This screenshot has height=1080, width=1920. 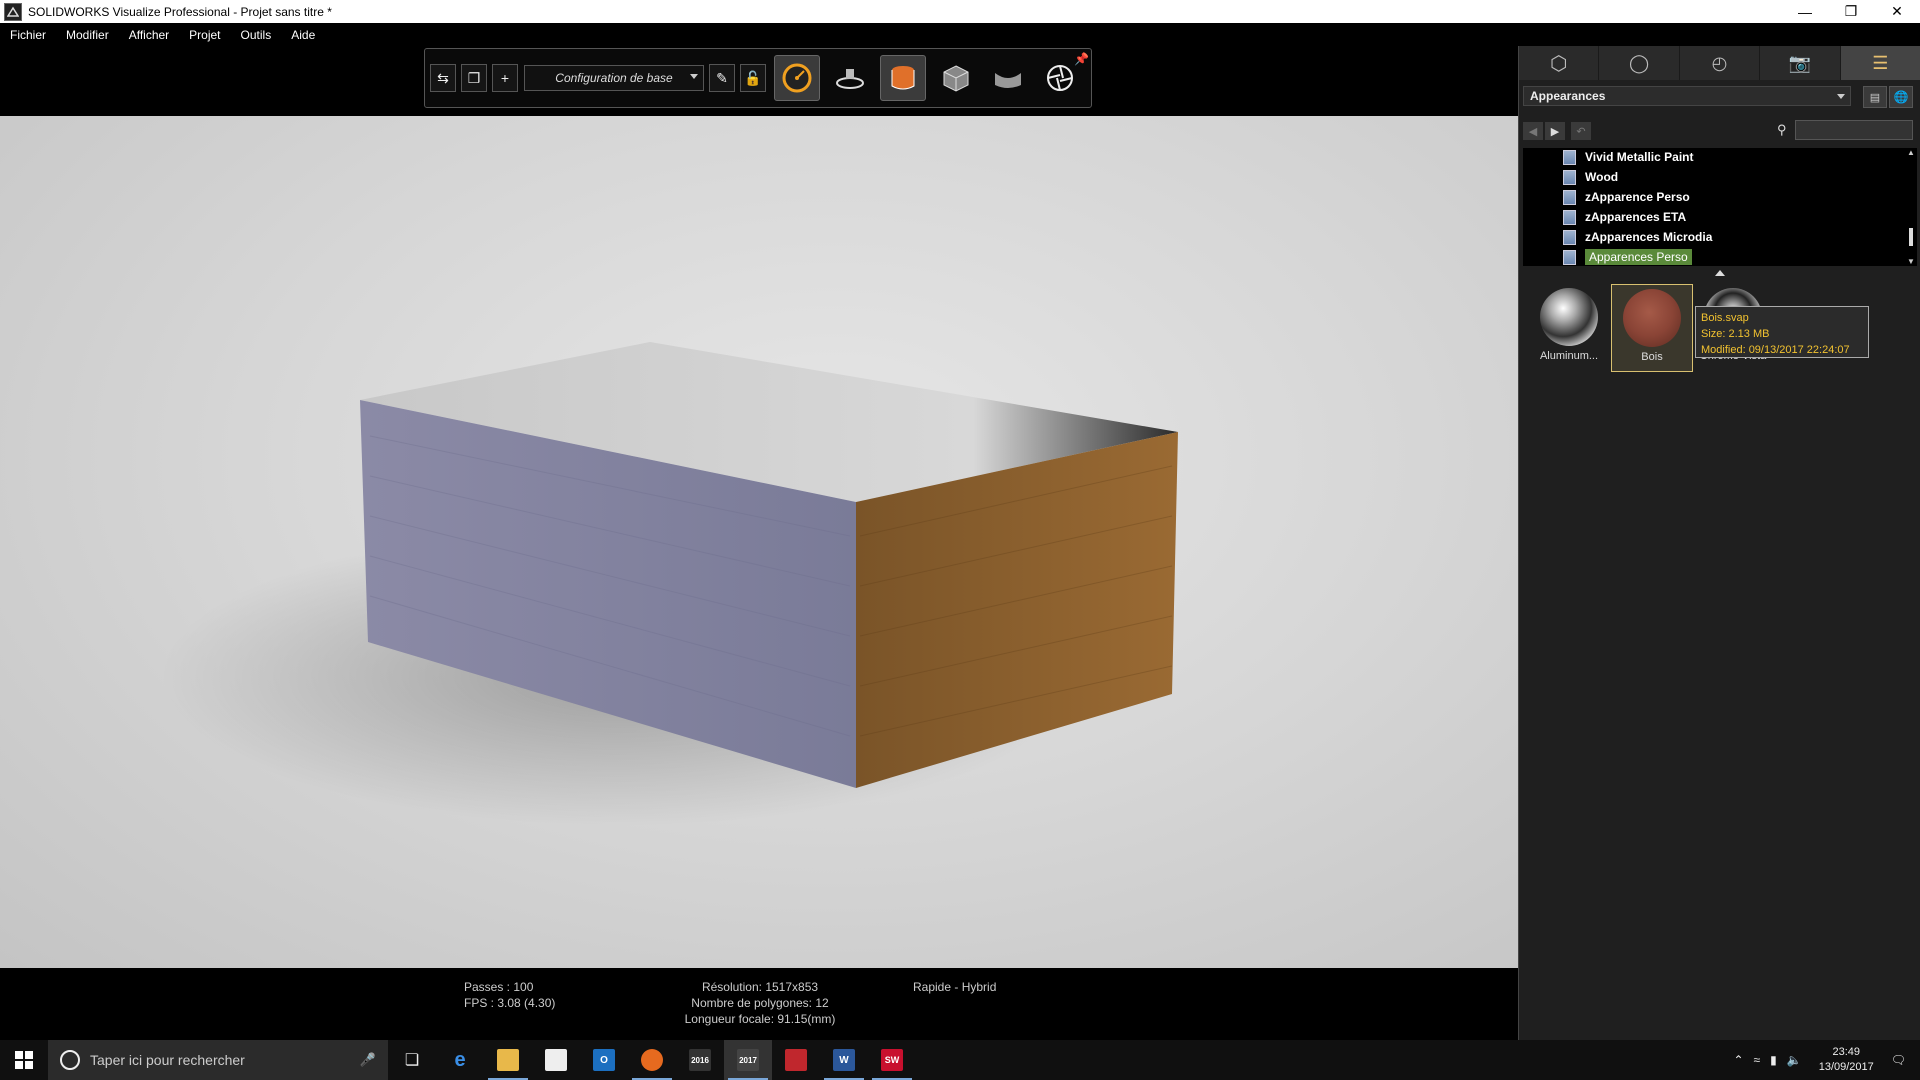 I want to click on visualize-2016-icon: 2016, so click(x=700, y=1060).